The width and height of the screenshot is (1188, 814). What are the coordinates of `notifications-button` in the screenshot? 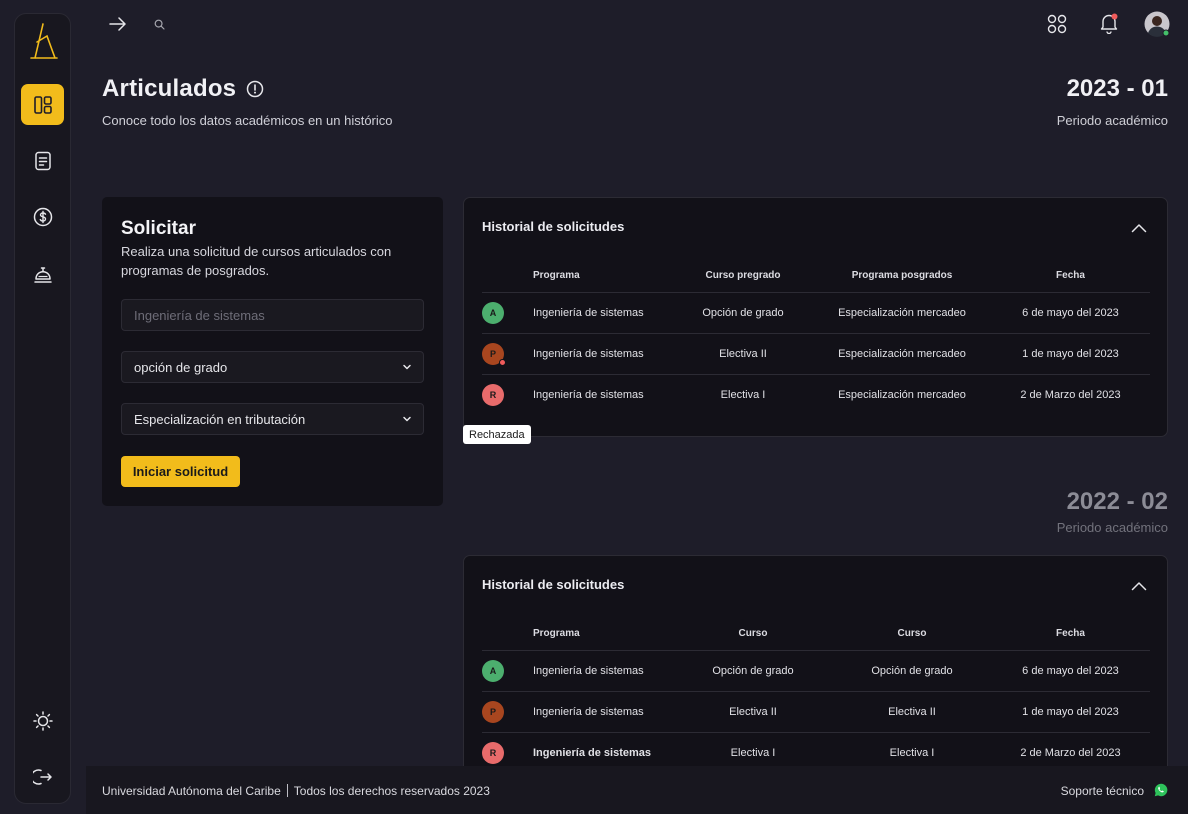 It's located at (1109, 23).